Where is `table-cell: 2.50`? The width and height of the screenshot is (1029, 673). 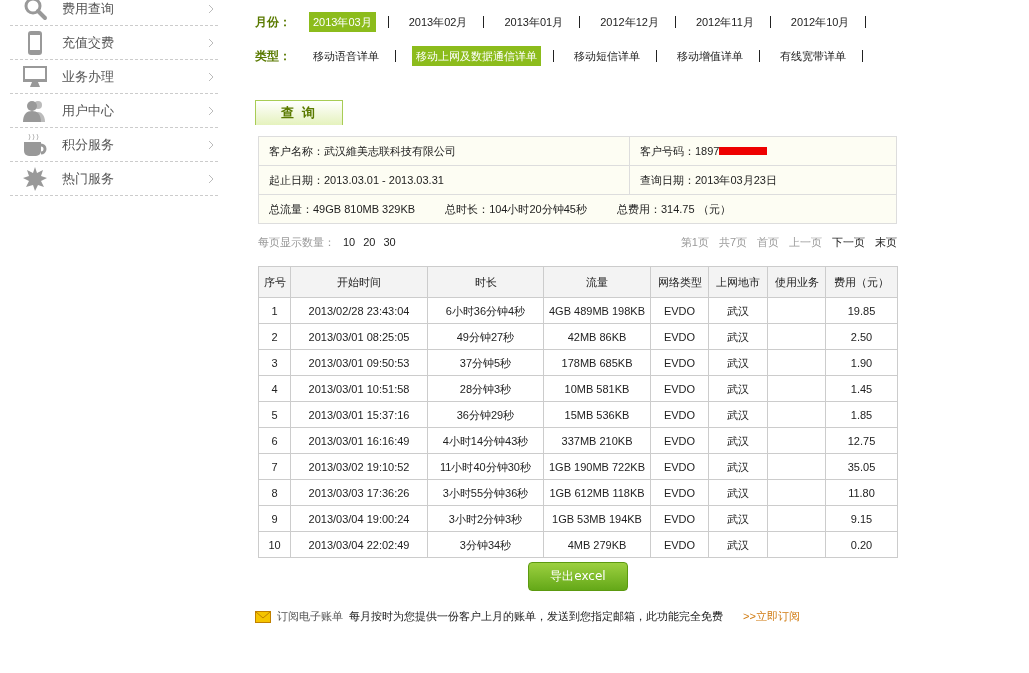 table-cell: 2.50 is located at coordinates (861, 336).